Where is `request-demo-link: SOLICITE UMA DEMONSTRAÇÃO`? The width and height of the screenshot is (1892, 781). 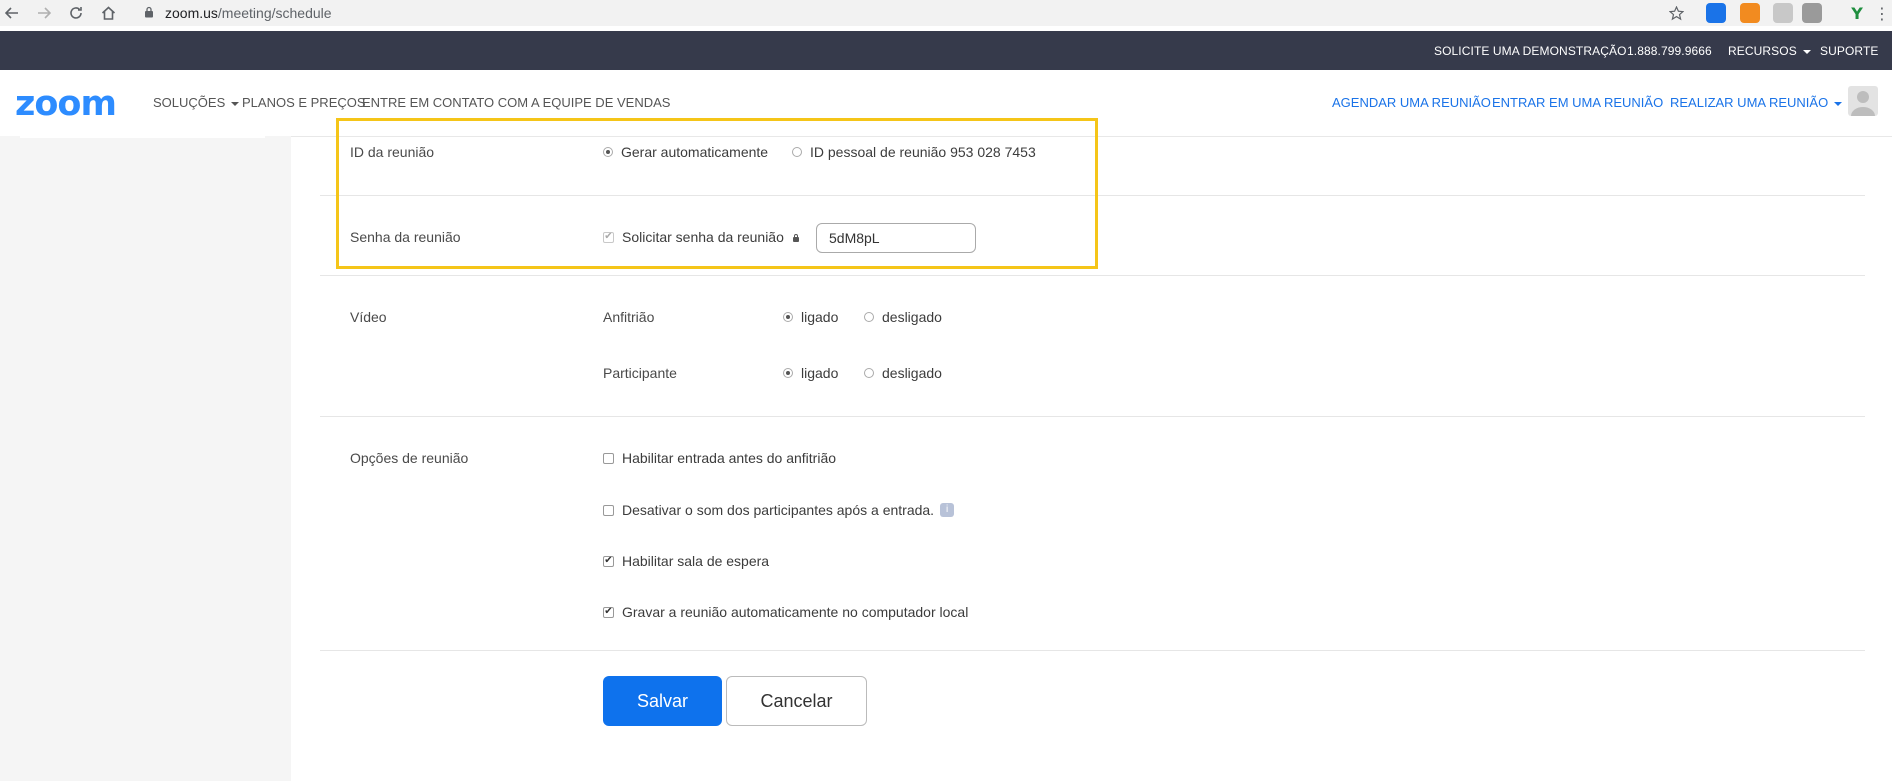 request-demo-link: SOLICITE UMA DEMONSTRAÇÃO is located at coordinates (1530, 51).